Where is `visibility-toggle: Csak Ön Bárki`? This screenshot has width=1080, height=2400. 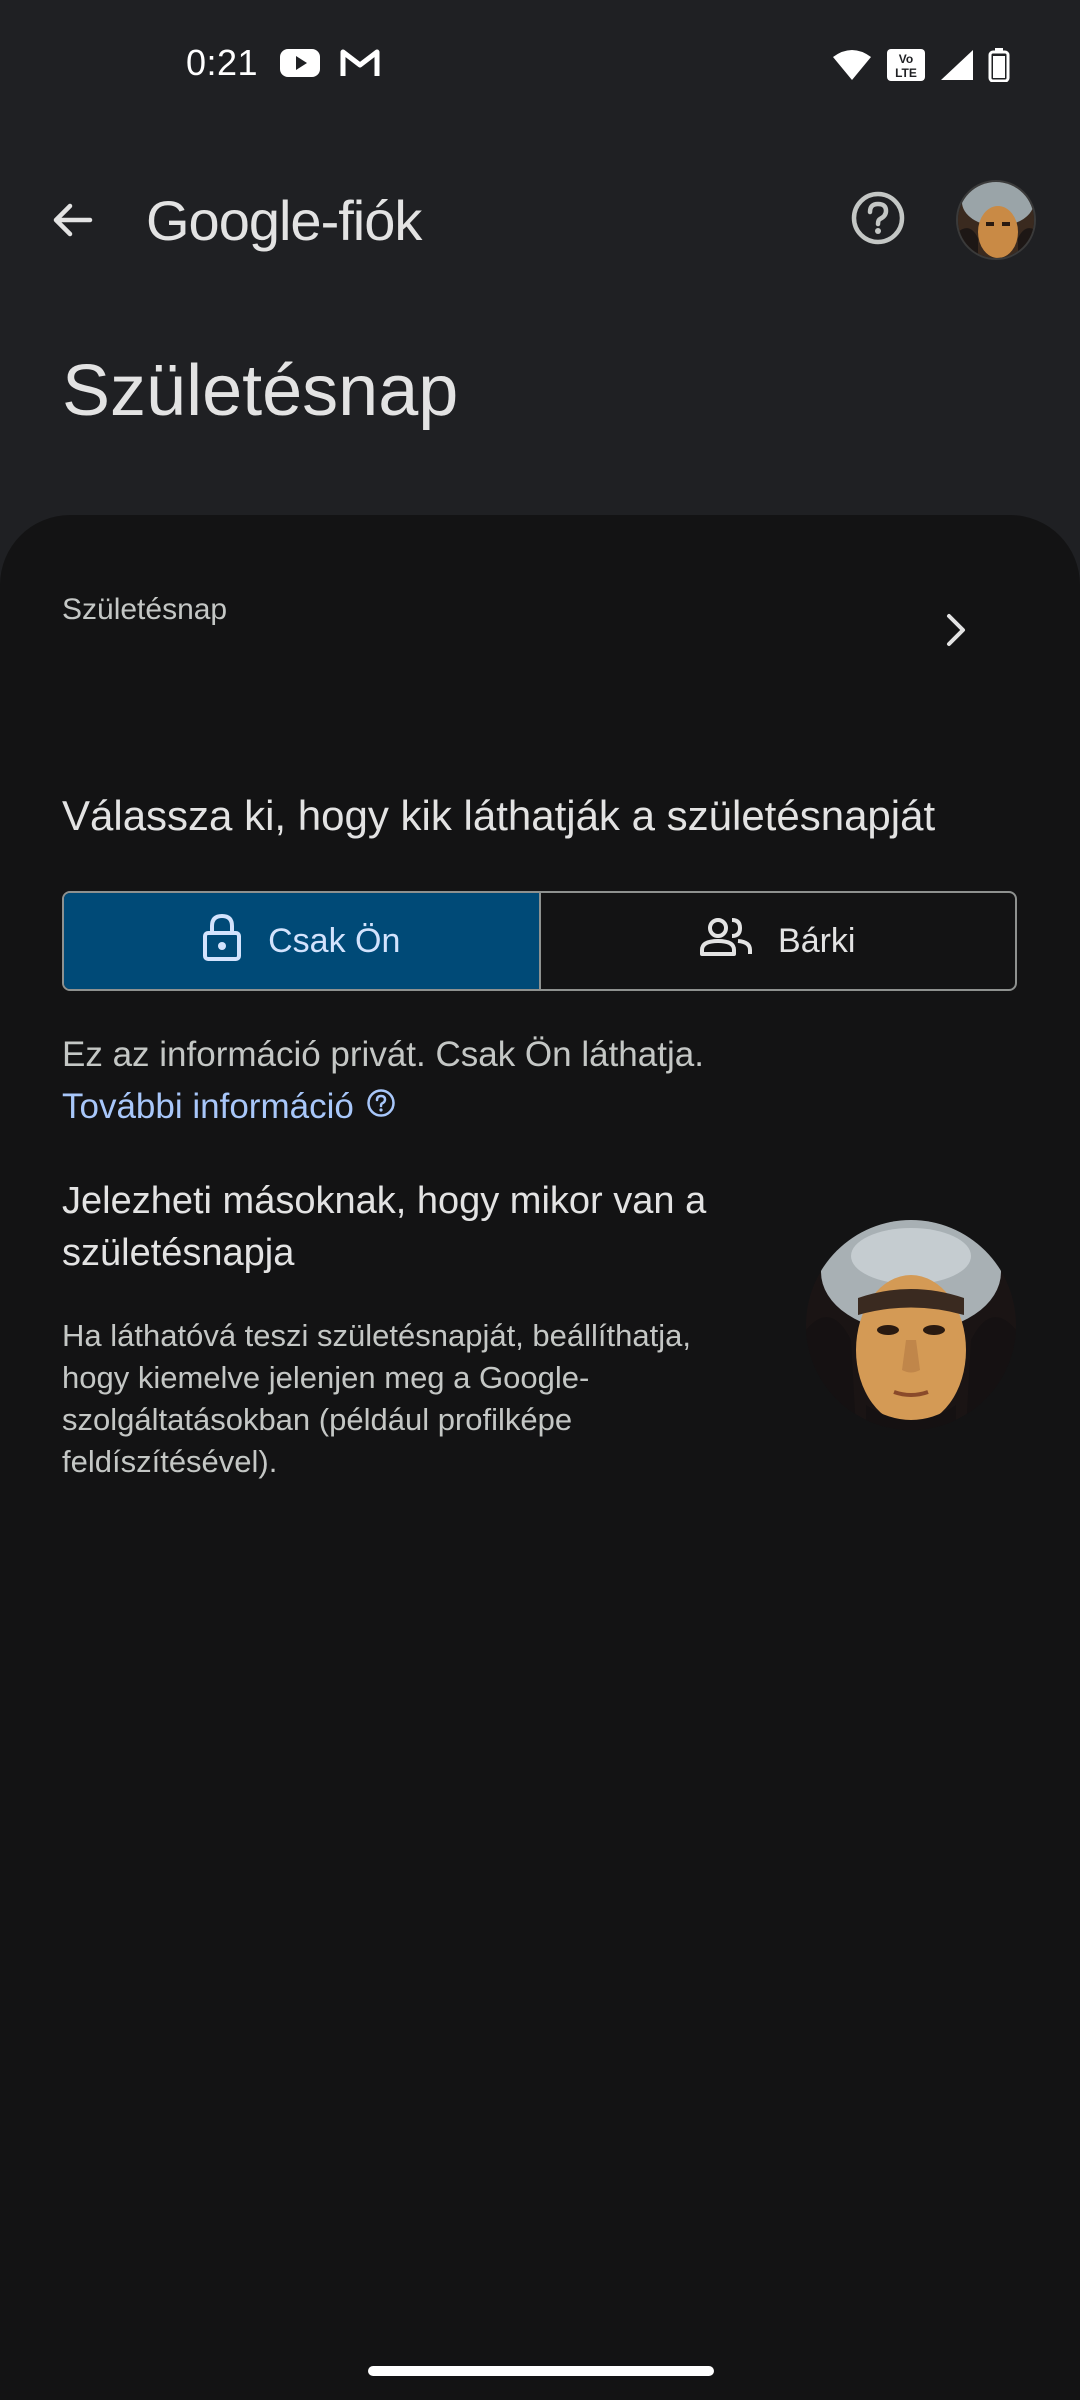
visibility-toggle: Csak Ön Bárki is located at coordinates (539, 941).